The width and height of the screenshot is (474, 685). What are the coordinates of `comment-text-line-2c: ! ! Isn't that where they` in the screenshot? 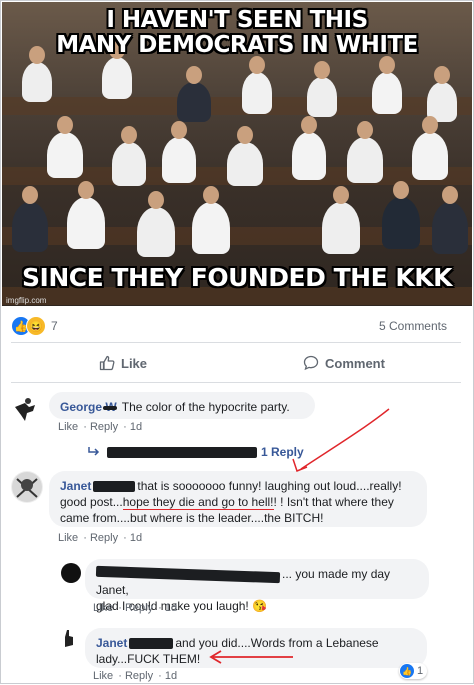 It's located at (333, 502).